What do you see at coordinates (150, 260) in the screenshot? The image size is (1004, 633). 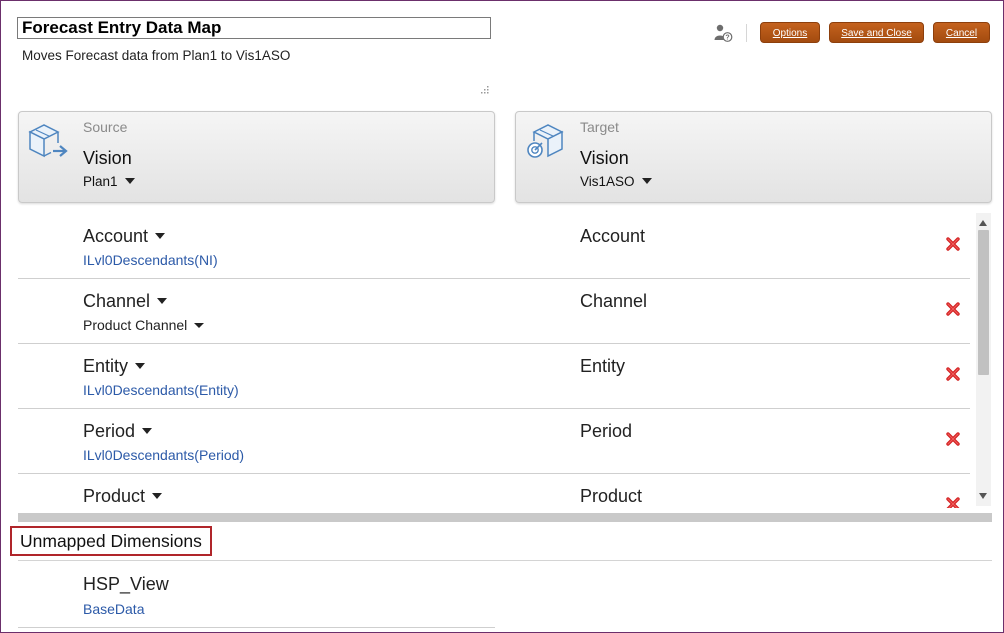 I see `source-member-link: ILvl0Descendants(NI)` at bounding box center [150, 260].